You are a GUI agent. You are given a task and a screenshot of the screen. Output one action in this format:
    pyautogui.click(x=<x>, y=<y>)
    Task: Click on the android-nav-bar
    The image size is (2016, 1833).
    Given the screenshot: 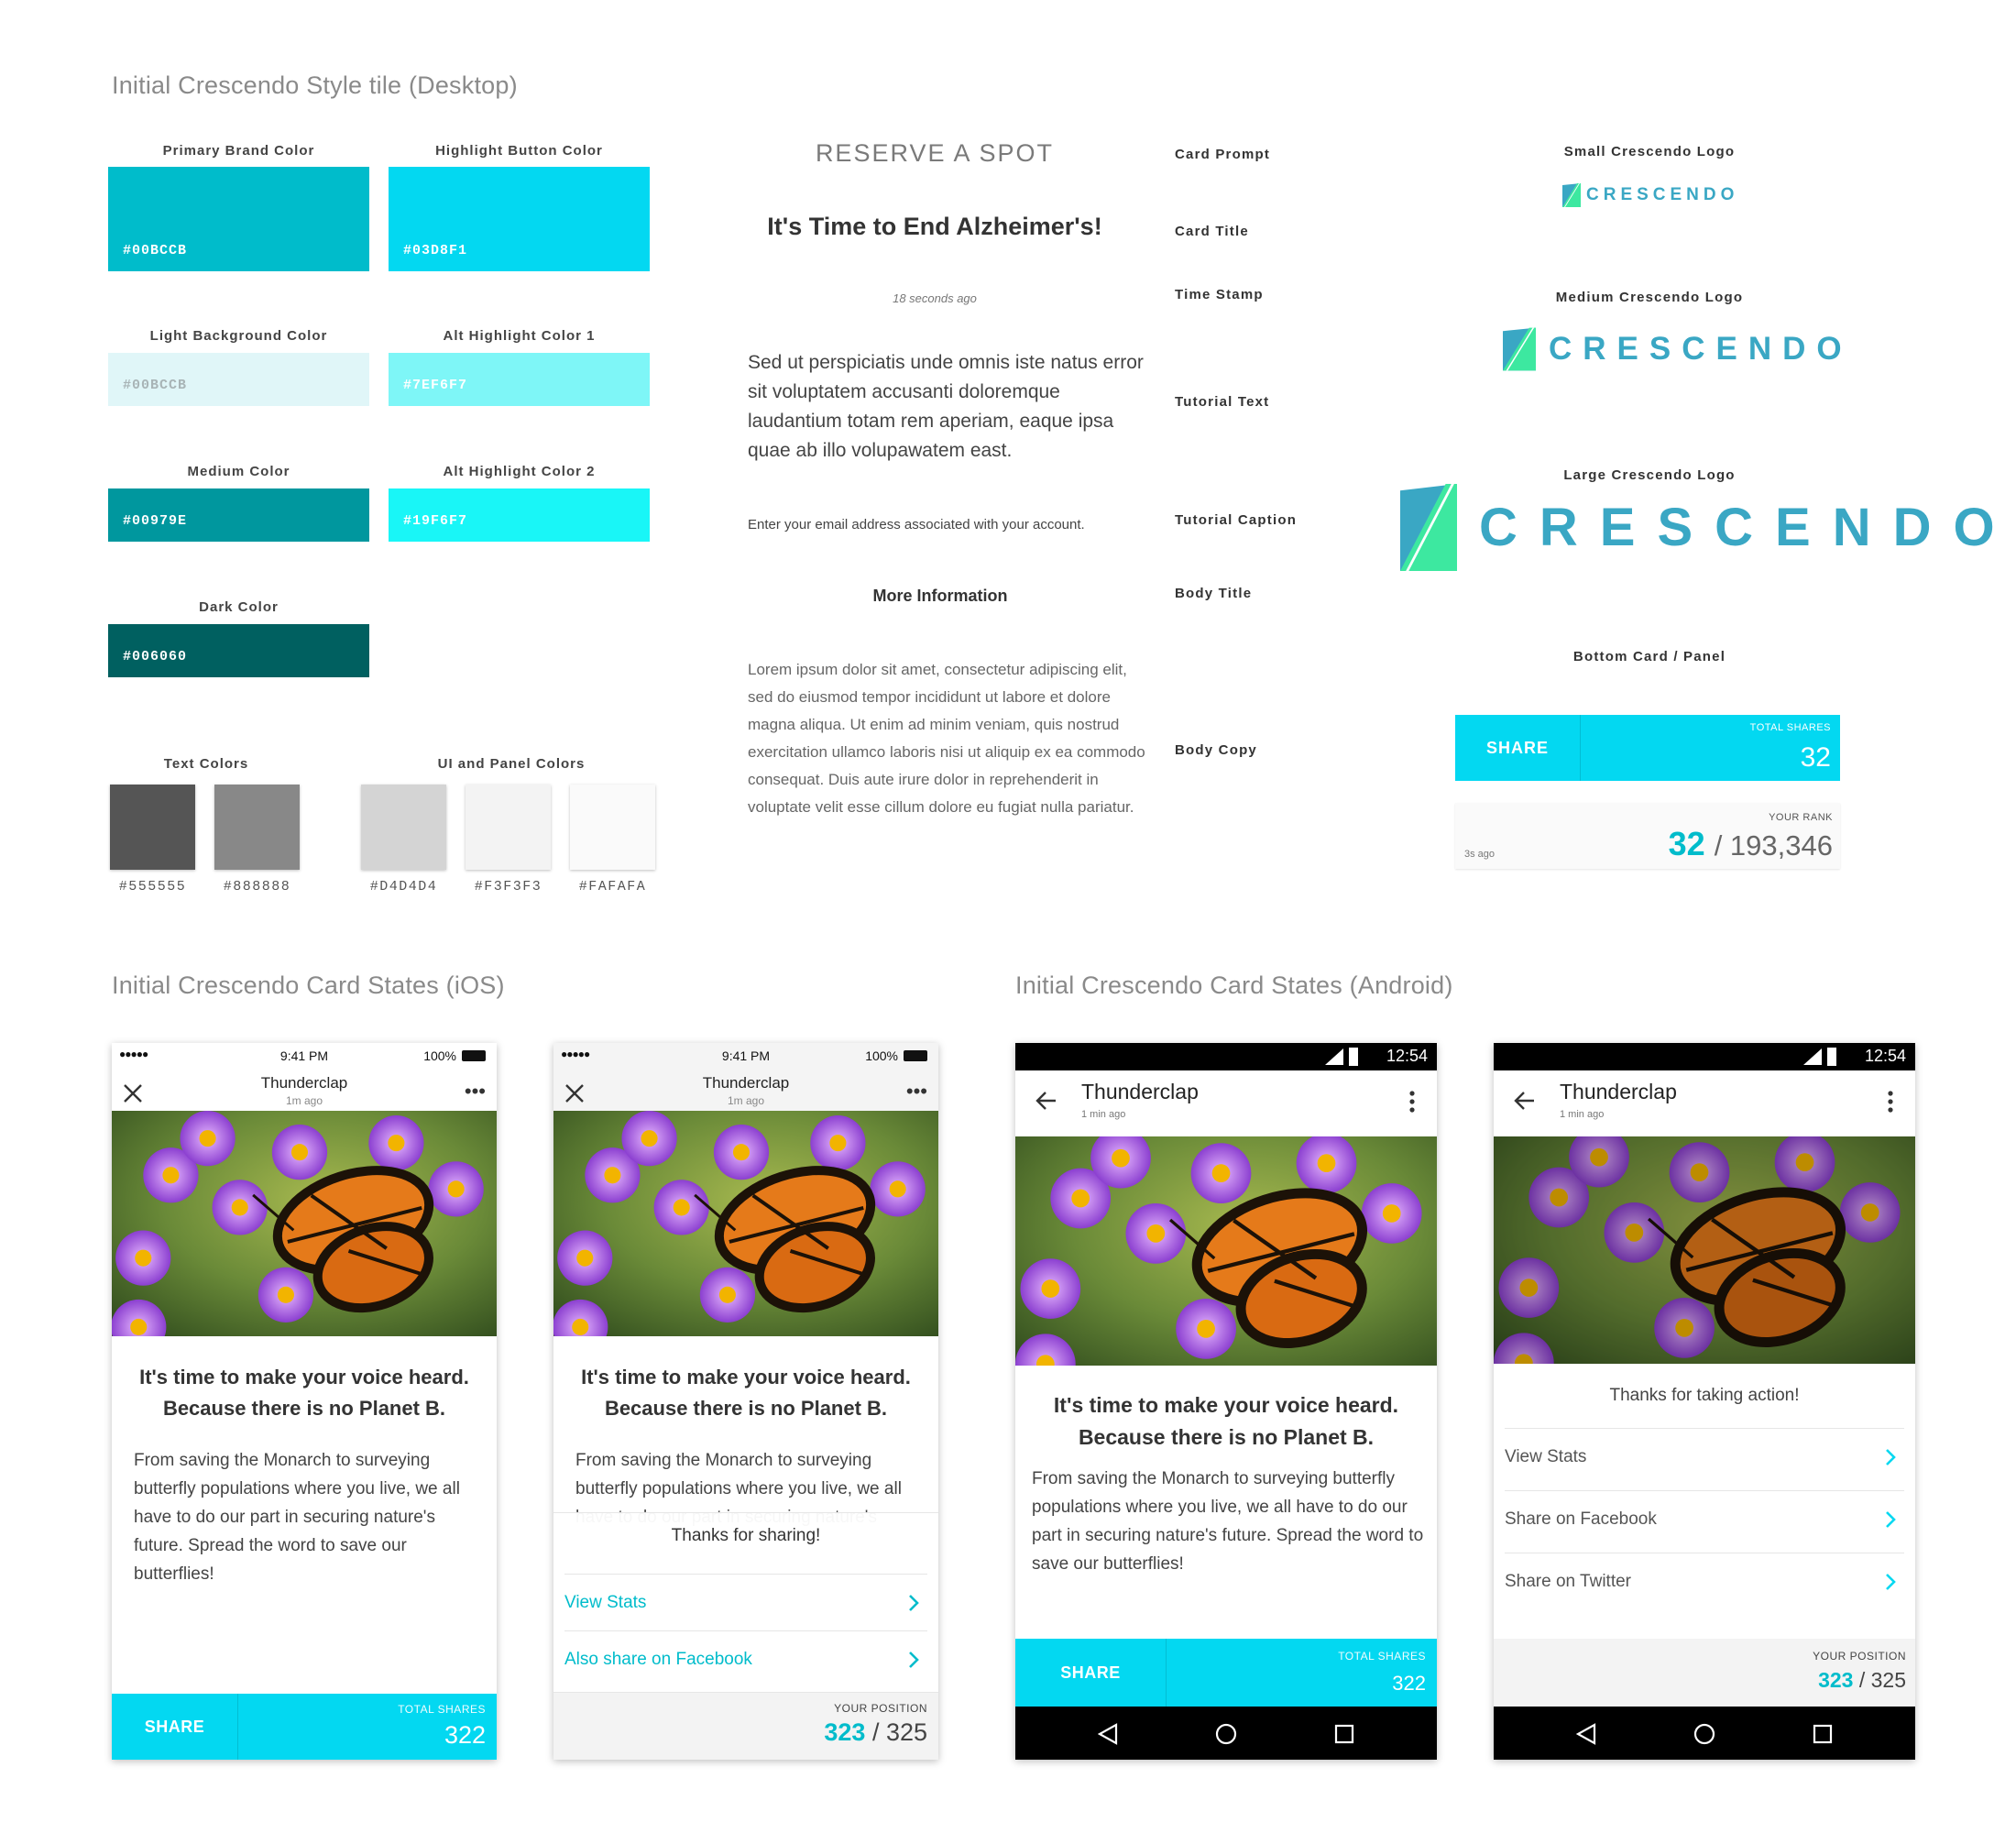 What is the action you would take?
    pyautogui.click(x=1226, y=1733)
    